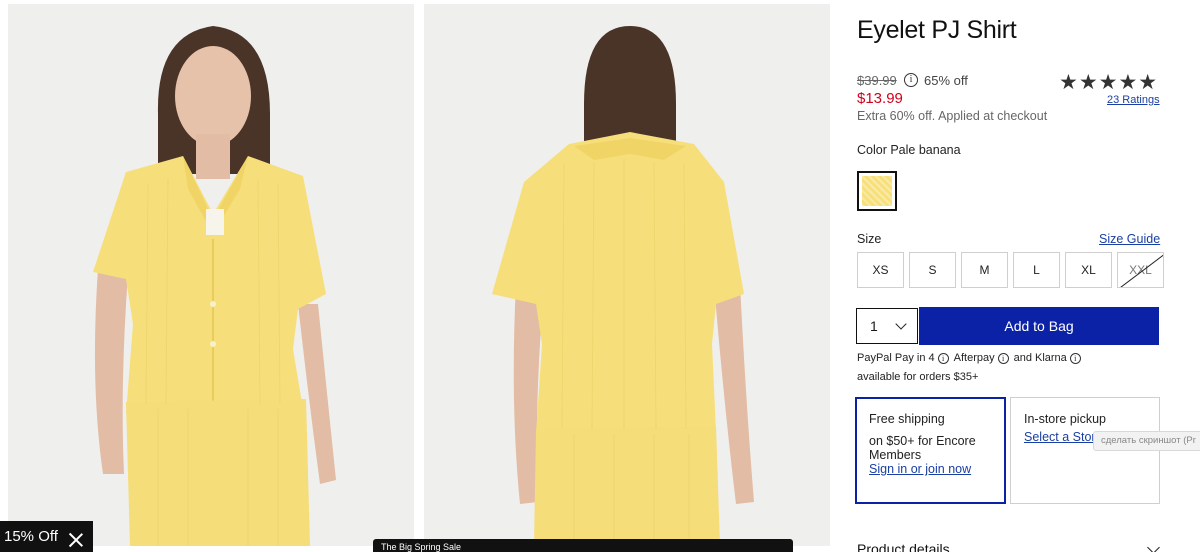 The height and width of the screenshot is (552, 1200). Describe the element at coordinates (974, 358) in the screenshot. I see `afterpay-text: Afterpay` at that location.